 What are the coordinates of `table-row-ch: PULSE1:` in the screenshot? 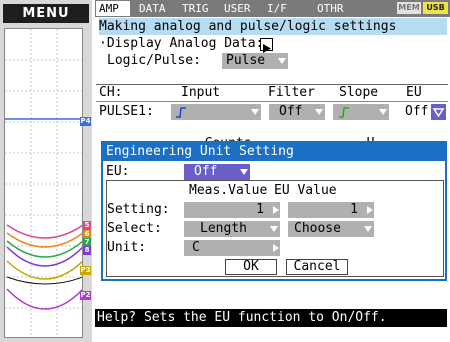 It's located at (126, 111).